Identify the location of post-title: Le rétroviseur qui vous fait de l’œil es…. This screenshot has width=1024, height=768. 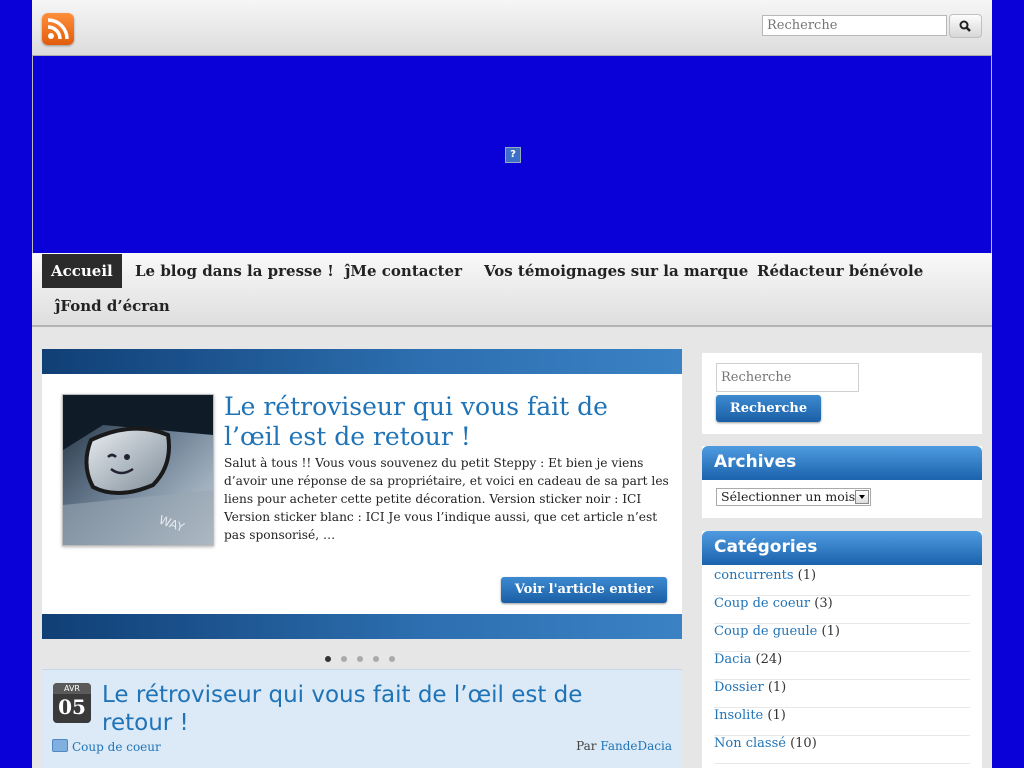
(372, 709).